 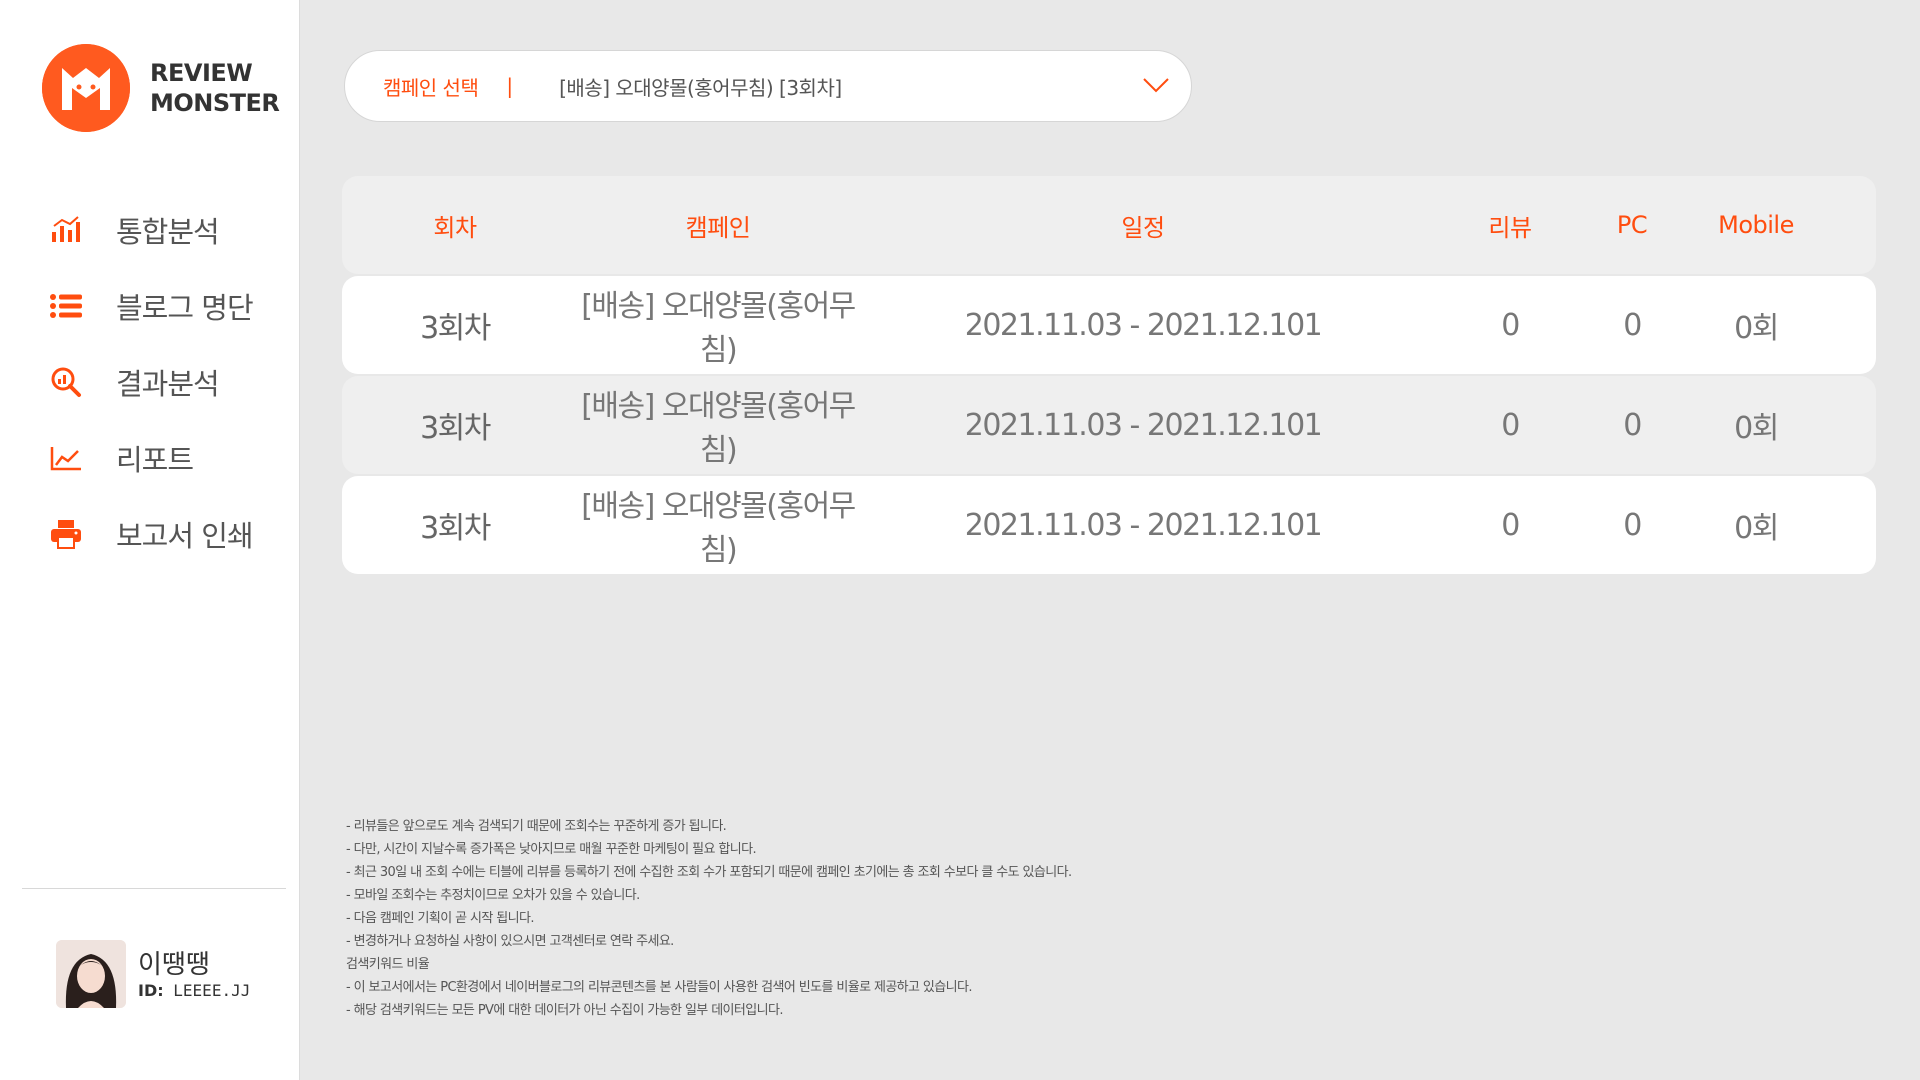 I want to click on sidebar-divider, so click(x=154, y=888).